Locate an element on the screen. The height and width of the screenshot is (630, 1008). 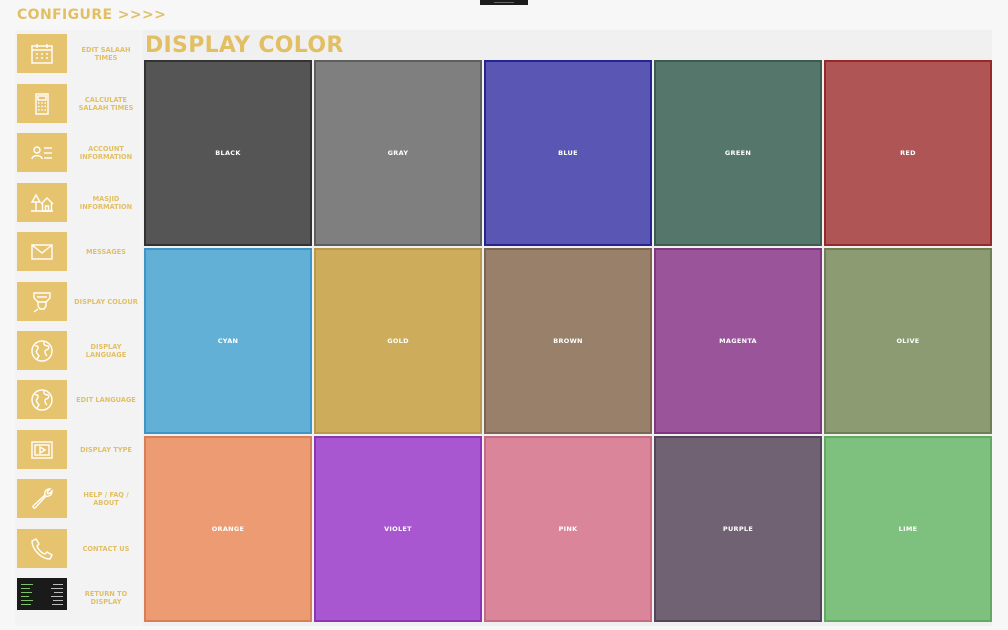
color-swatch-gray: GRAY is located at coordinates (398, 153).